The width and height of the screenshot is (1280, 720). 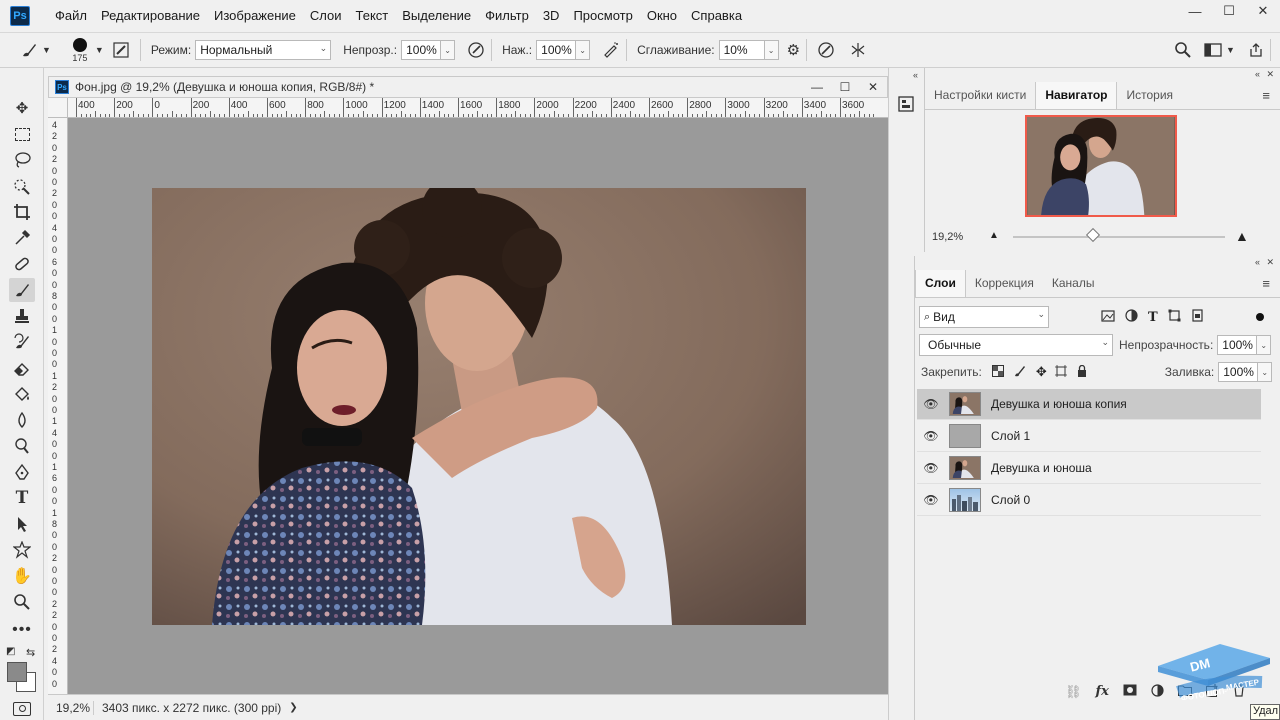 I want to click on pressure-input: 100%, so click(x=556, y=50).